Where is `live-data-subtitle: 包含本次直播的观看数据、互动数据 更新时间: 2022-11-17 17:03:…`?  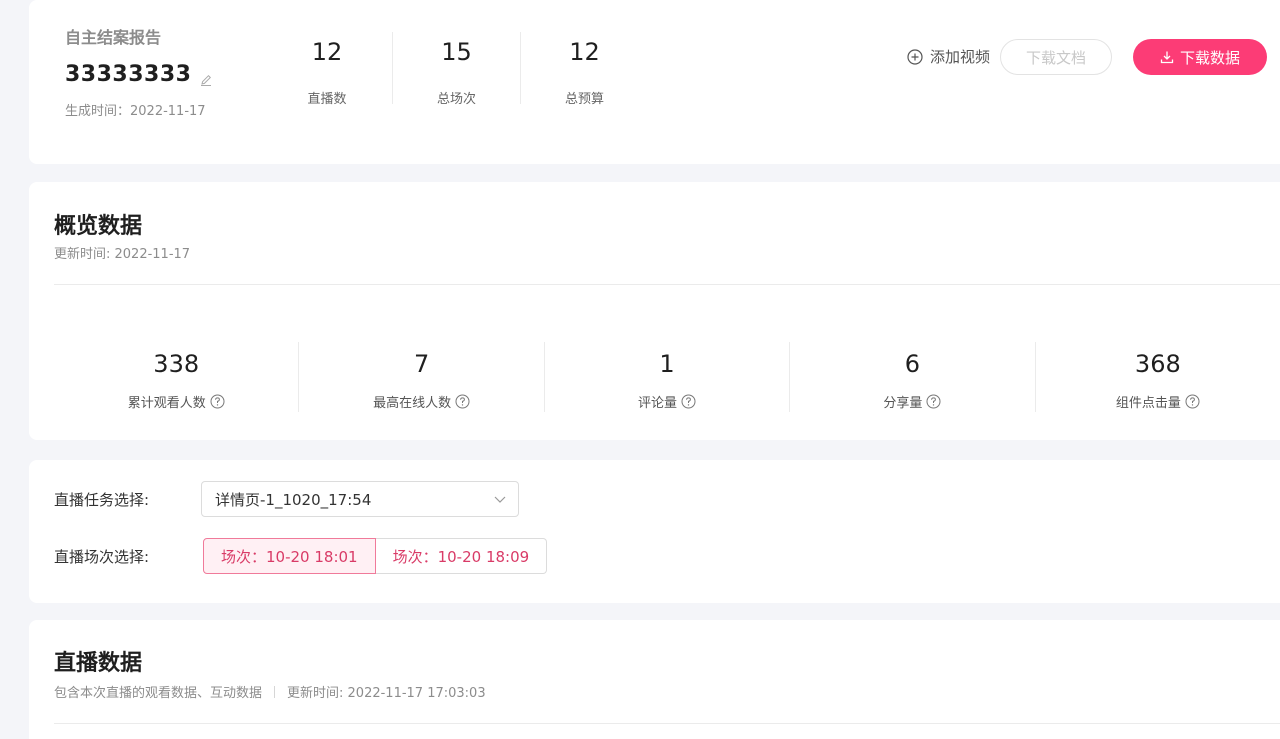
live-data-subtitle: 包含本次直播的观看数据、互动数据 更新时间: 2022-11-17 17:03:… is located at coordinates (270, 691).